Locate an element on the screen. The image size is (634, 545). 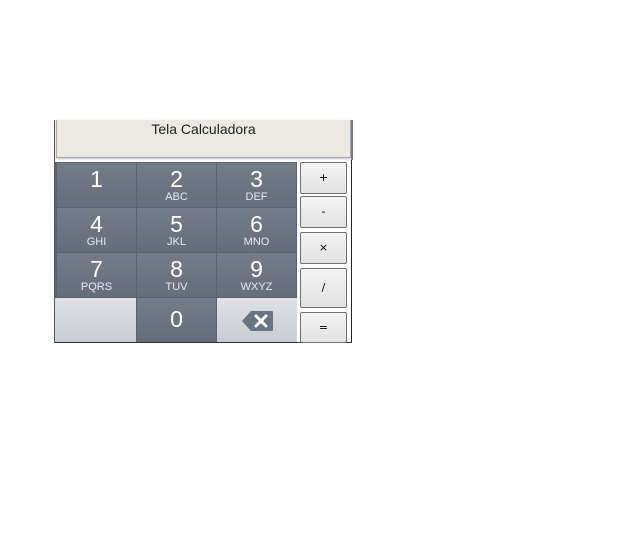
calculator-screen: Tela Calculadora is located at coordinates (203, 139).